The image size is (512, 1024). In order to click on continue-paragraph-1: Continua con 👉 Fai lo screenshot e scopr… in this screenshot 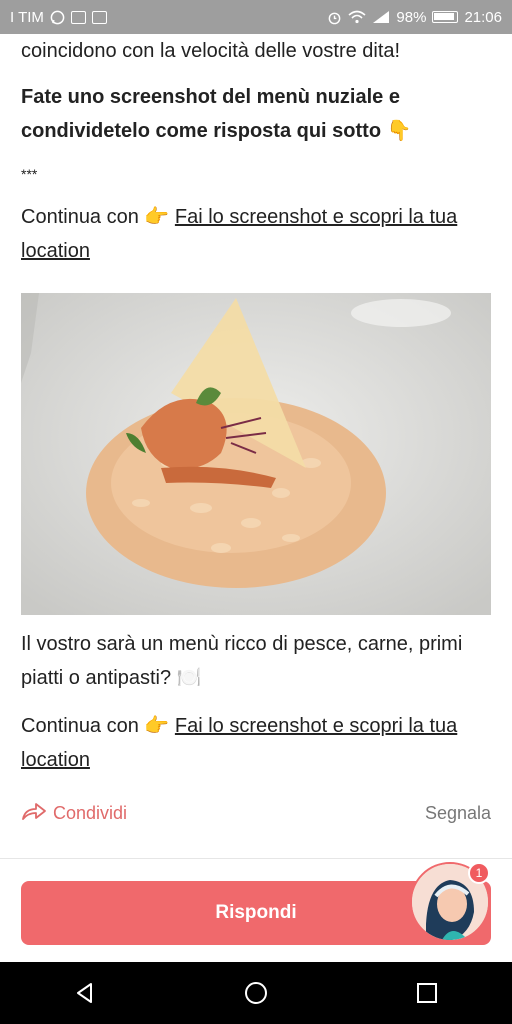, I will do `click(256, 234)`.